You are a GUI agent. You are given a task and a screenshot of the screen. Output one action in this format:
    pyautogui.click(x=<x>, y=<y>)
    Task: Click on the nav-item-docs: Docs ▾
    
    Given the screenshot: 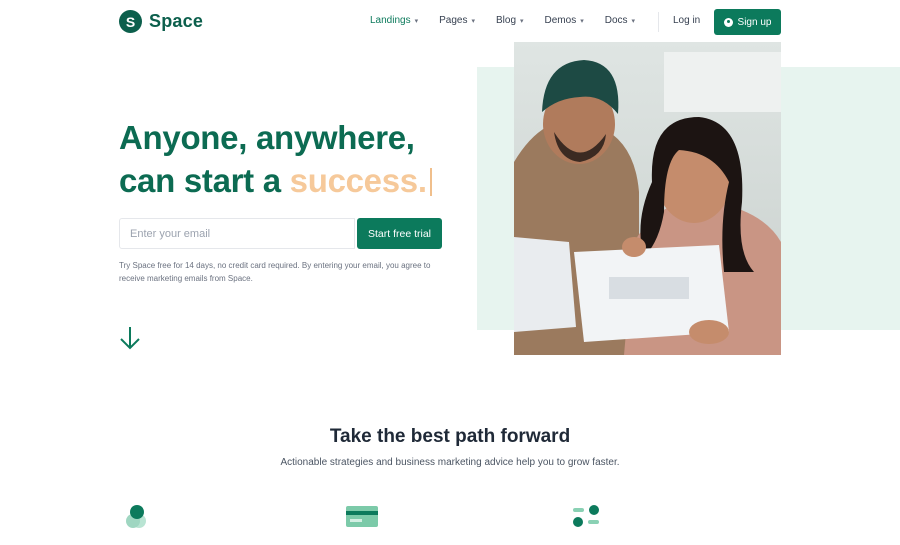 What is the action you would take?
    pyautogui.click(x=620, y=20)
    